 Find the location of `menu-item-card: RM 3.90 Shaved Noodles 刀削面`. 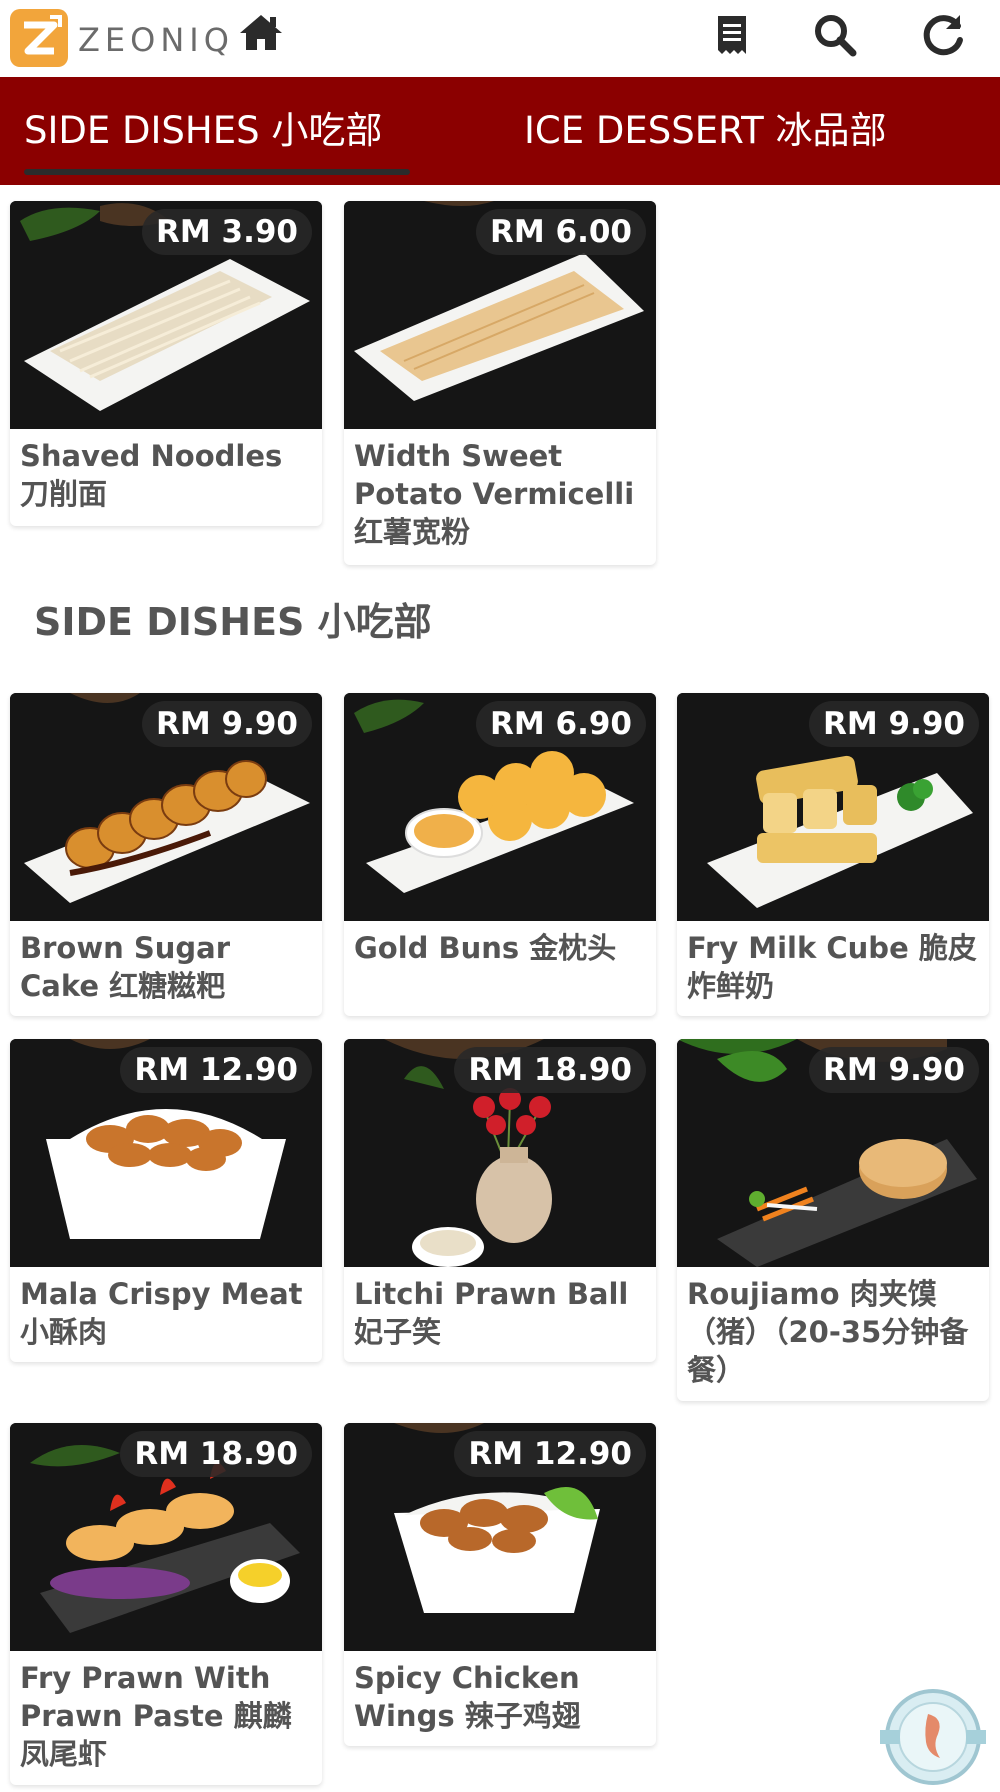

menu-item-card: RM 3.90 Shaved Noodles 刀削面 is located at coordinates (166, 363).